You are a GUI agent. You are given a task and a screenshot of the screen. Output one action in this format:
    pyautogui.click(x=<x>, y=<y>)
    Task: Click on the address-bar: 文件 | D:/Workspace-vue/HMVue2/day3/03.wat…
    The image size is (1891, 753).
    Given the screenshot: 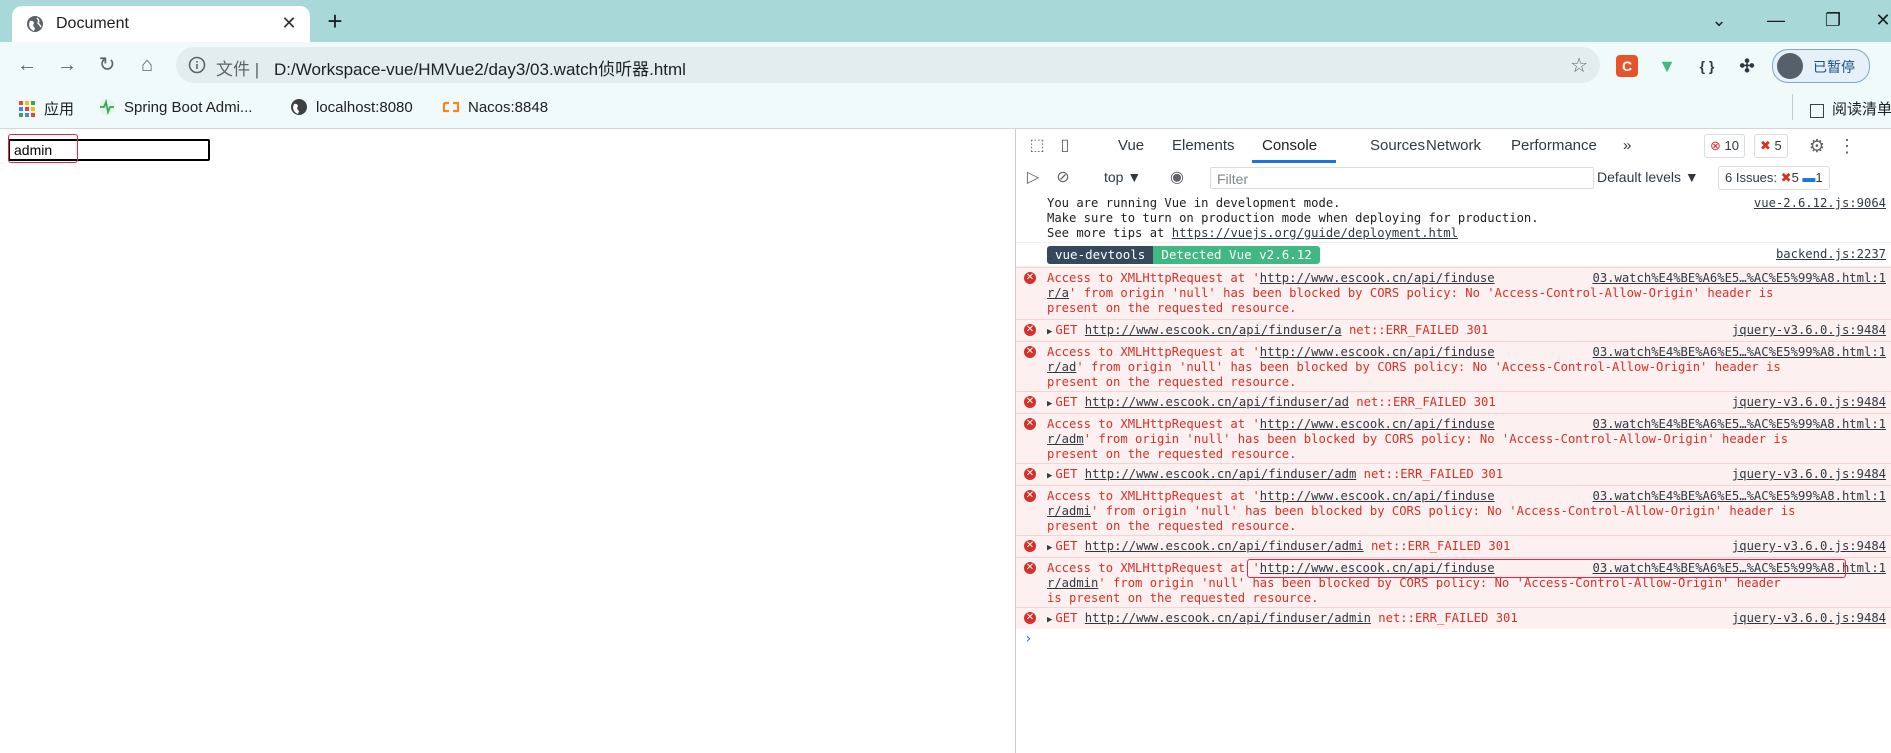 What is the action you would take?
    pyautogui.click(x=888, y=65)
    